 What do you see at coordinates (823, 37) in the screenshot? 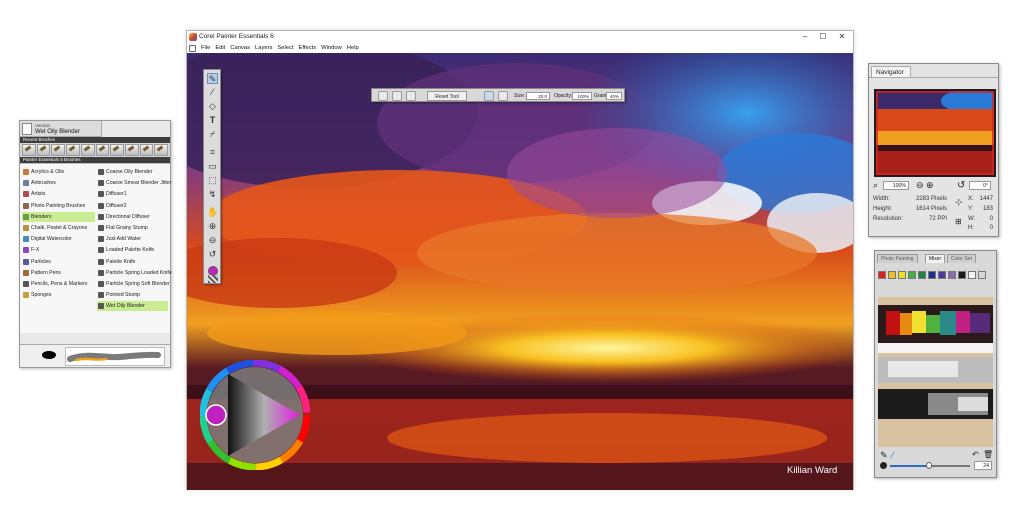
I see `maximize-button: ☐` at bounding box center [823, 37].